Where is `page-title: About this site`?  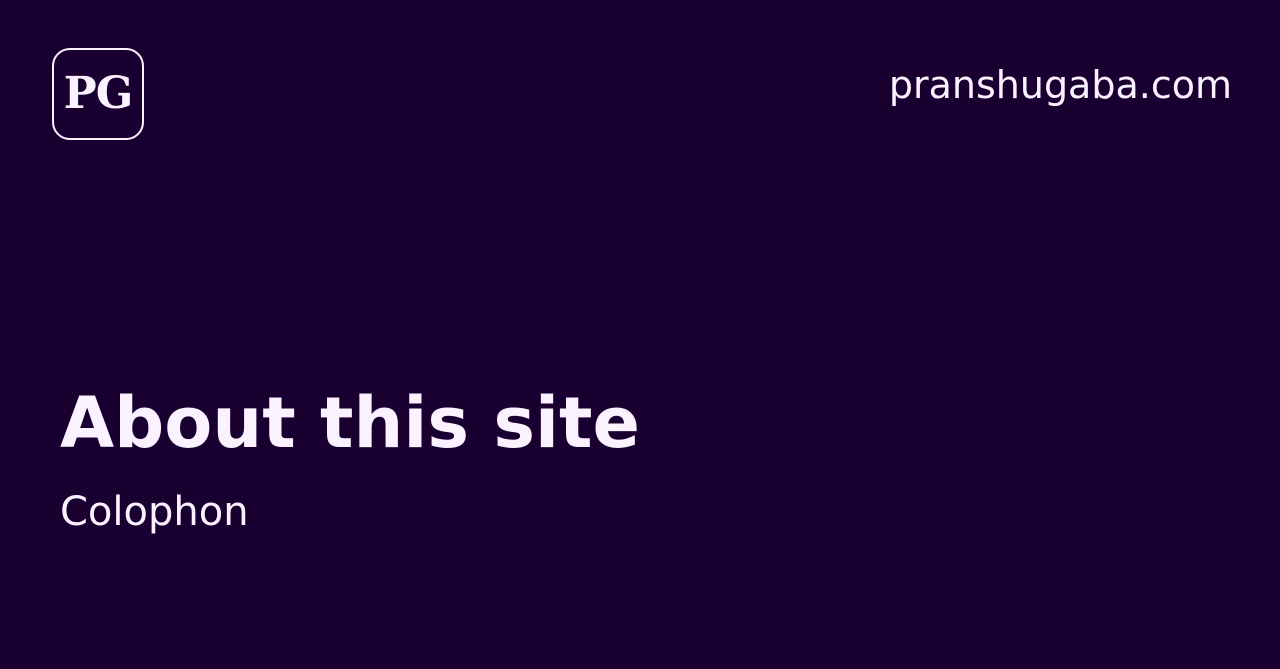 page-title: About this site is located at coordinates (350, 423).